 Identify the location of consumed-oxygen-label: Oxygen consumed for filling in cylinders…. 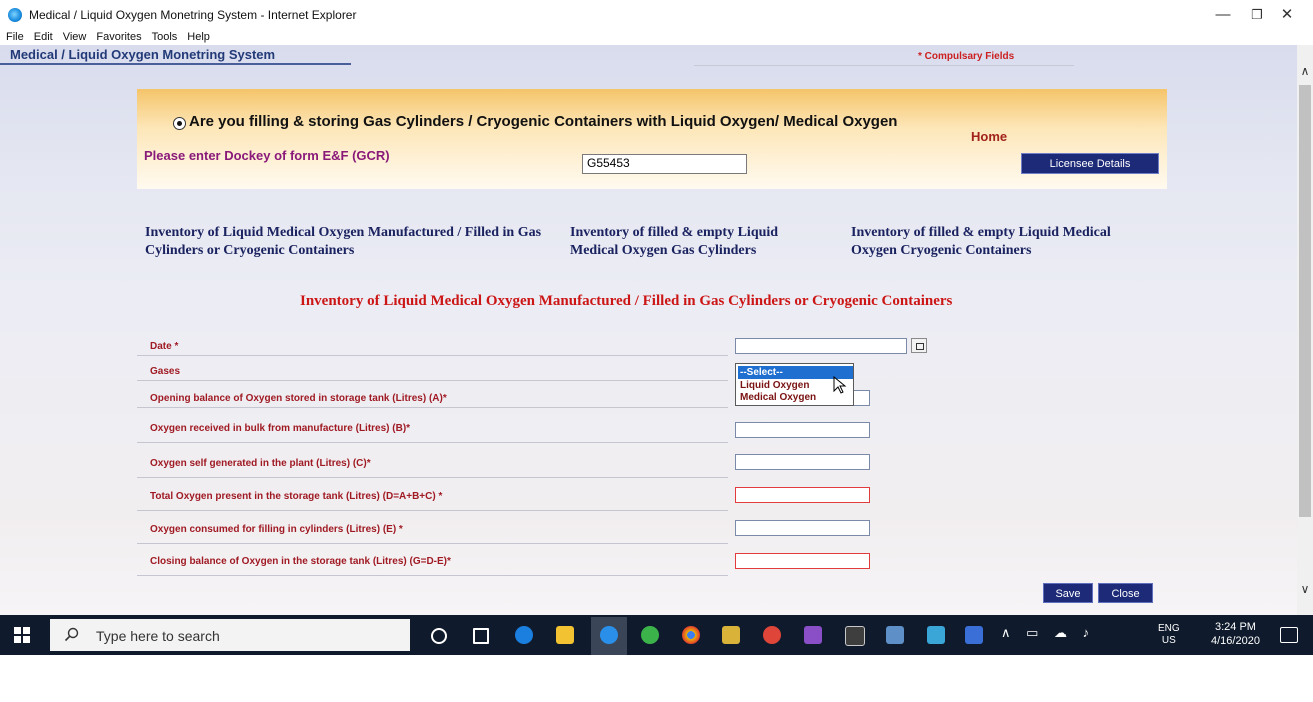
(276, 529).